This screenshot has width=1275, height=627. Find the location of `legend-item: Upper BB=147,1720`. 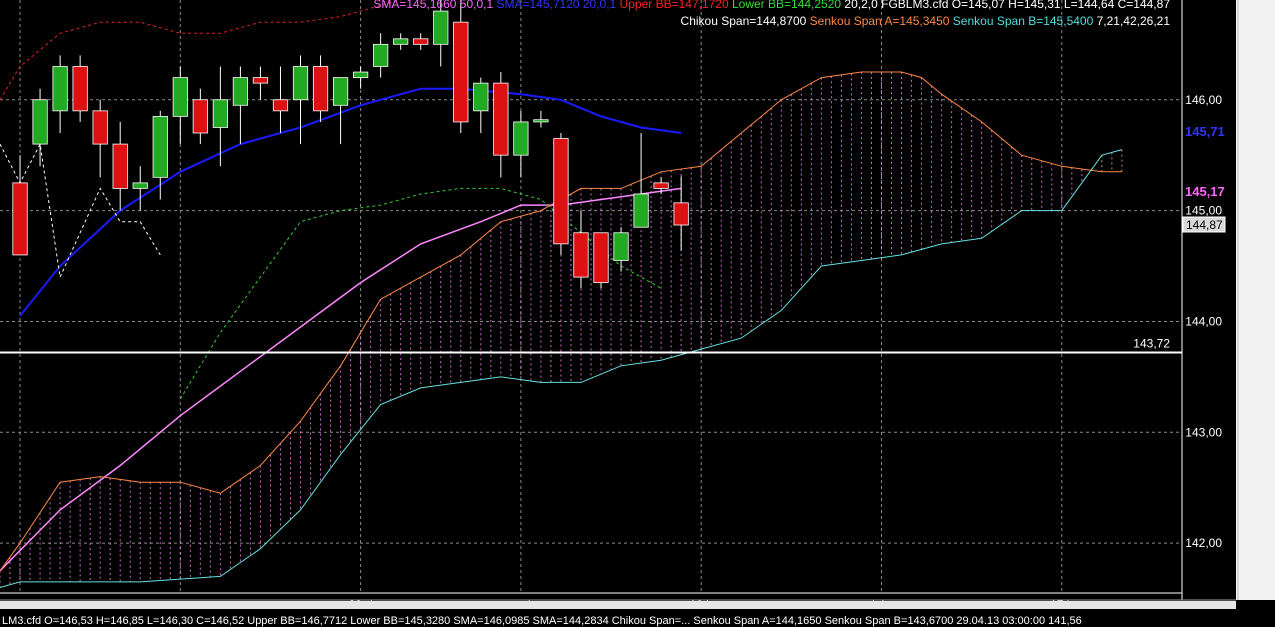

legend-item: Upper BB=147,1720 is located at coordinates (672, 5).